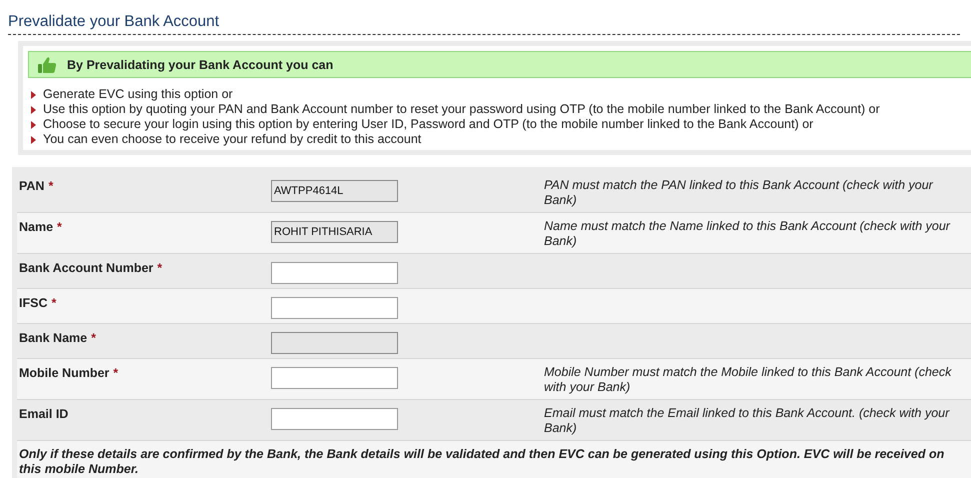  What do you see at coordinates (113, 21) in the screenshot?
I see `page-title: Prevalidate your Bank Account` at bounding box center [113, 21].